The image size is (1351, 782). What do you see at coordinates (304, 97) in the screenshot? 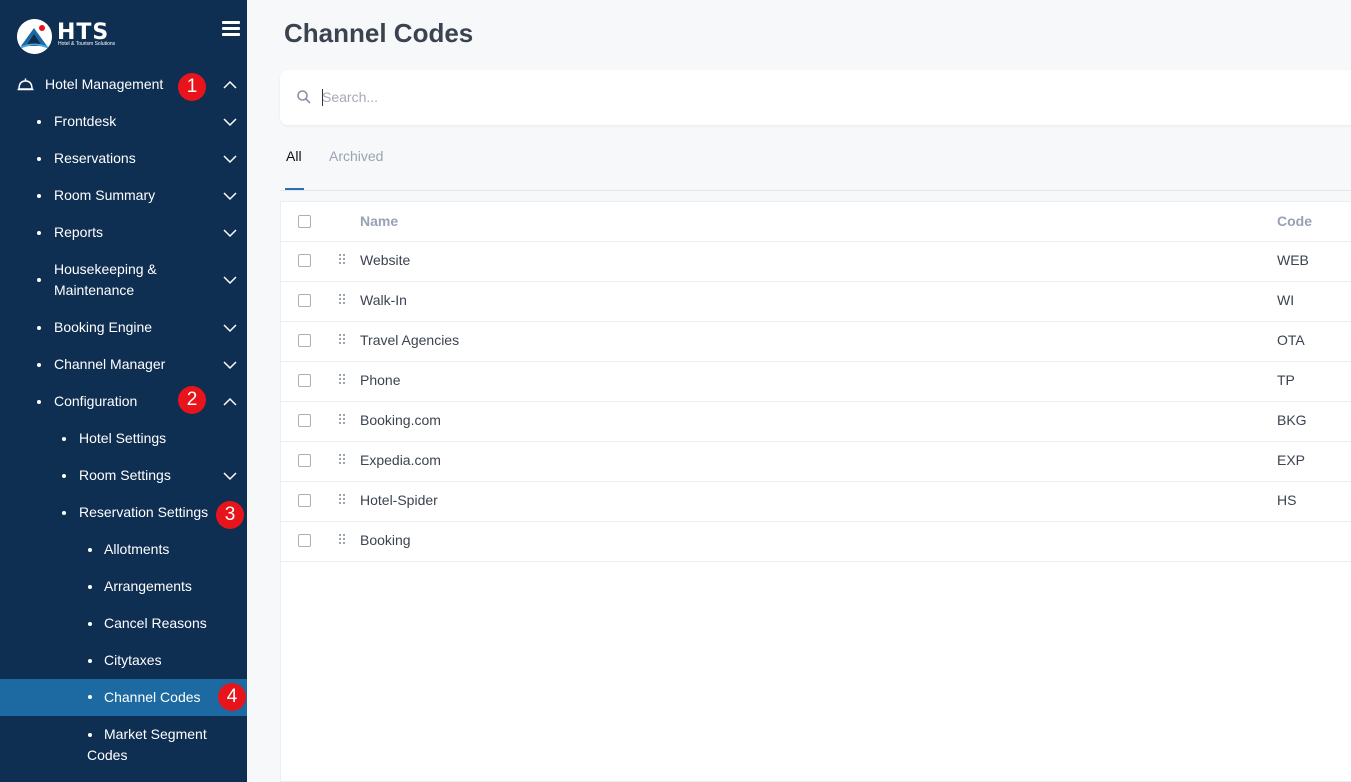
I see `search-icon` at bounding box center [304, 97].